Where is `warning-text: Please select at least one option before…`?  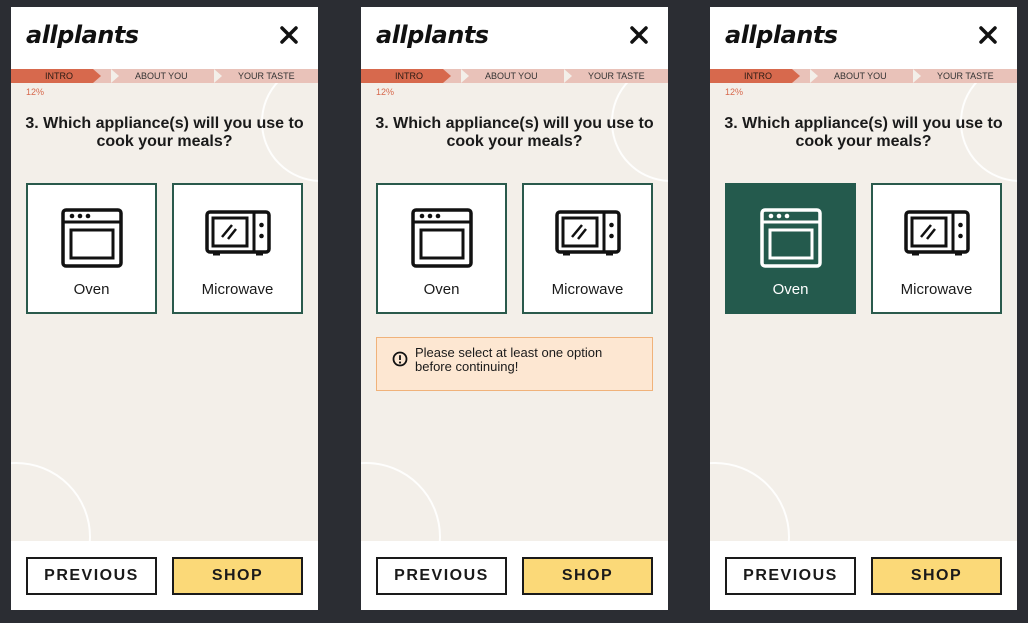
warning-text: Please select at least one option before… is located at coordinates (509, 359).